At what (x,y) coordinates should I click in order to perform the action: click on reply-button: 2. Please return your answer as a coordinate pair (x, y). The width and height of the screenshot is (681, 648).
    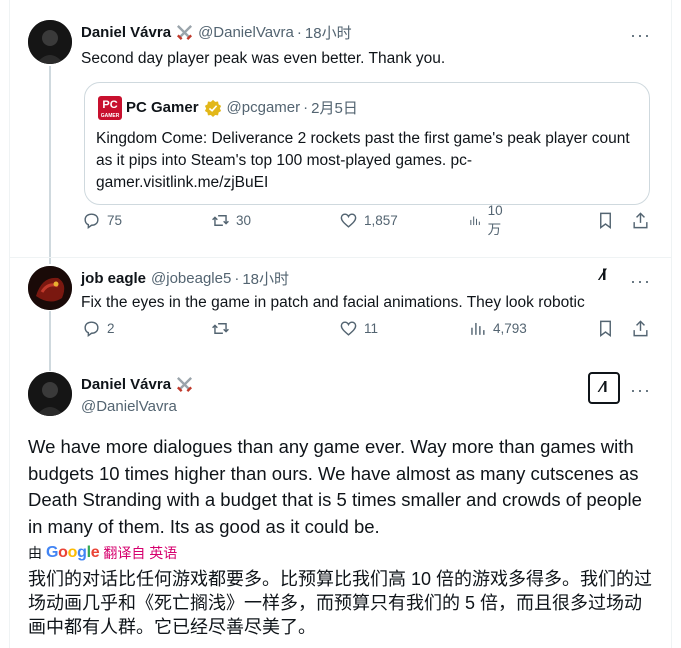
    Looking at the image, I should click on (98, 328).